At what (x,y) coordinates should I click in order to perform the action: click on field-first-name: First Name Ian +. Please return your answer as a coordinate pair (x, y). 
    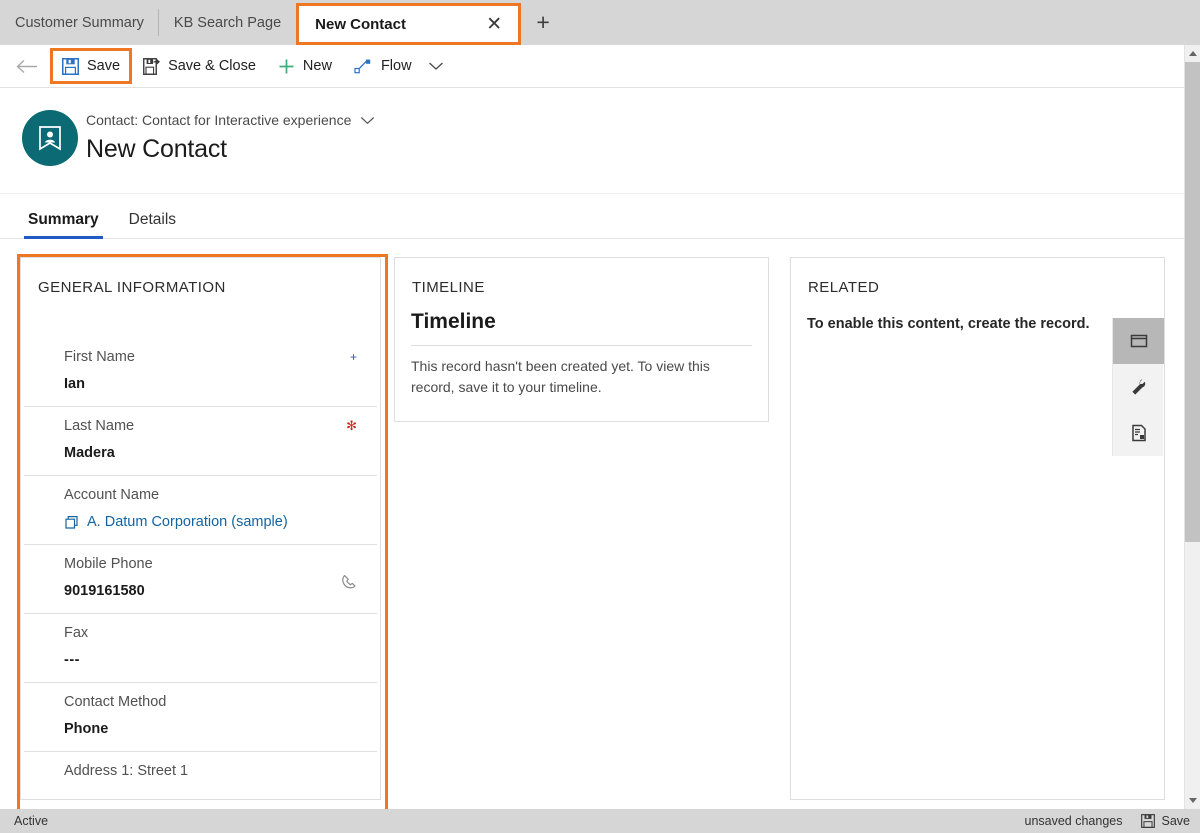
    Looking at the image, I should click on (200, 372).